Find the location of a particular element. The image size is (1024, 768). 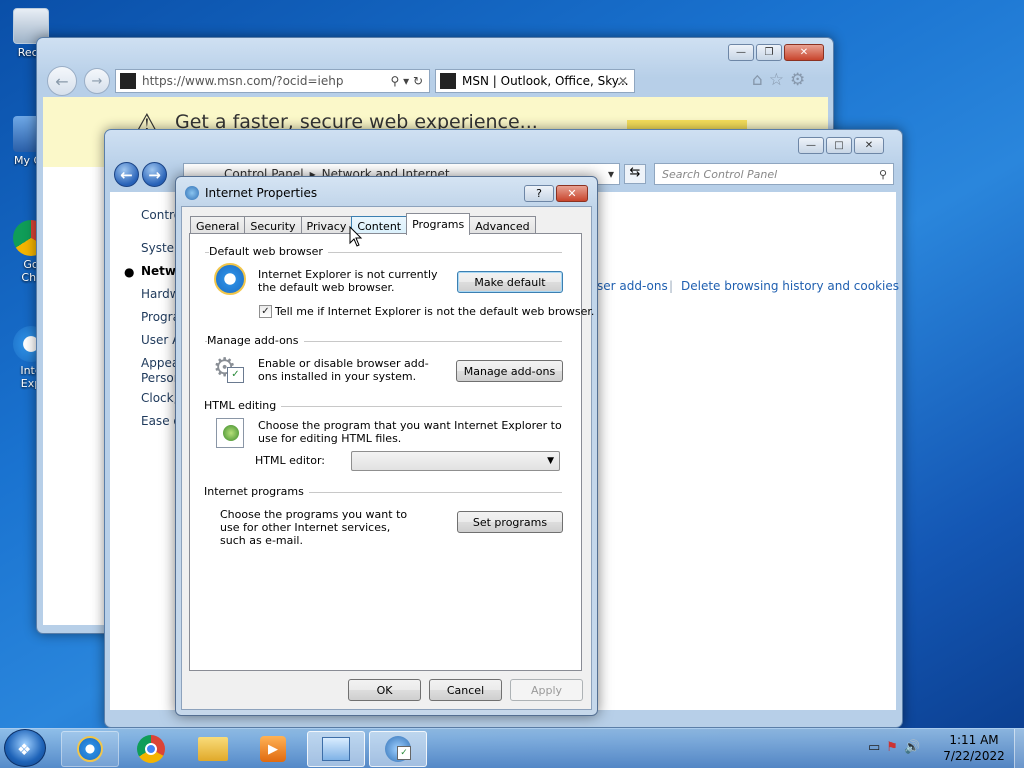

group-title-internet-programs: Internet programs is located at coordinates (256, 491).